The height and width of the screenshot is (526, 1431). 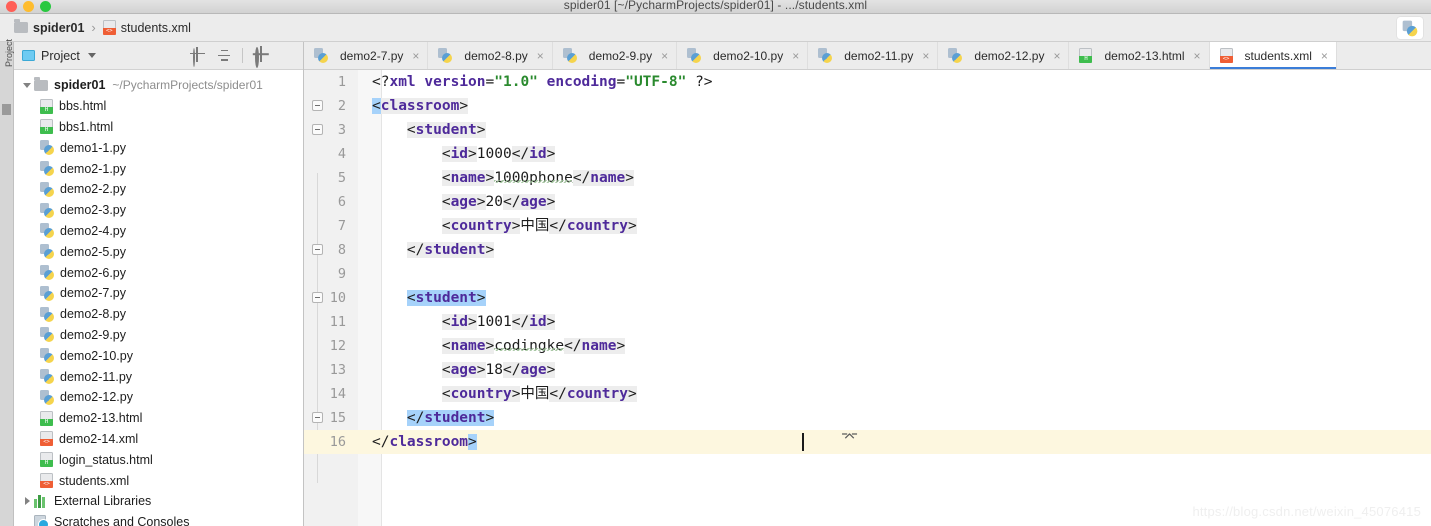 What do you see at coordinates (103, 501) in the screenshot?
I see `tree-item-label: External Libraries` at bounding box center [103, 501].